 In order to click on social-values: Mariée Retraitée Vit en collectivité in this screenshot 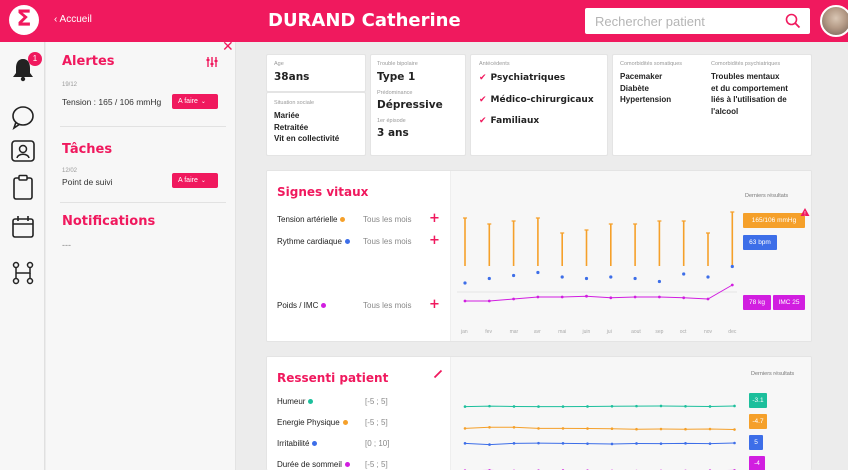, I will do `click(306, 127)`.